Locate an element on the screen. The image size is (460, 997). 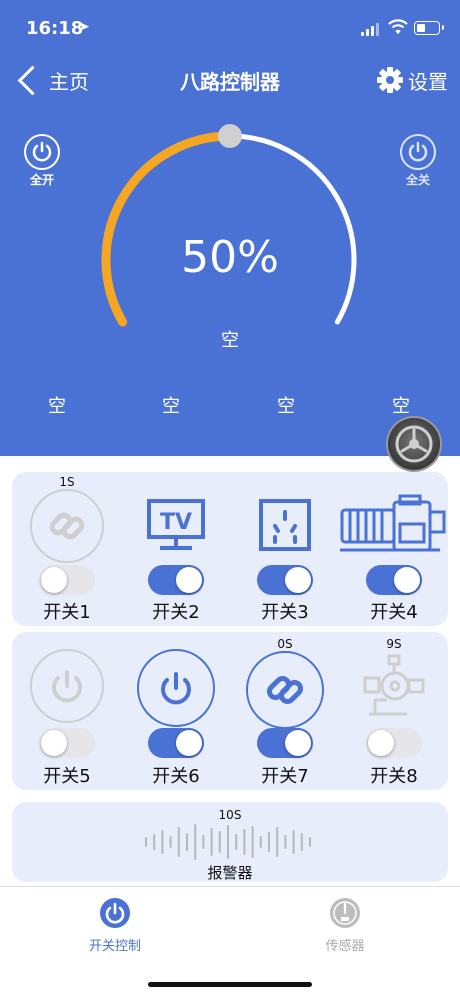
tv-icon: TV is located at coordinates (176, 524).